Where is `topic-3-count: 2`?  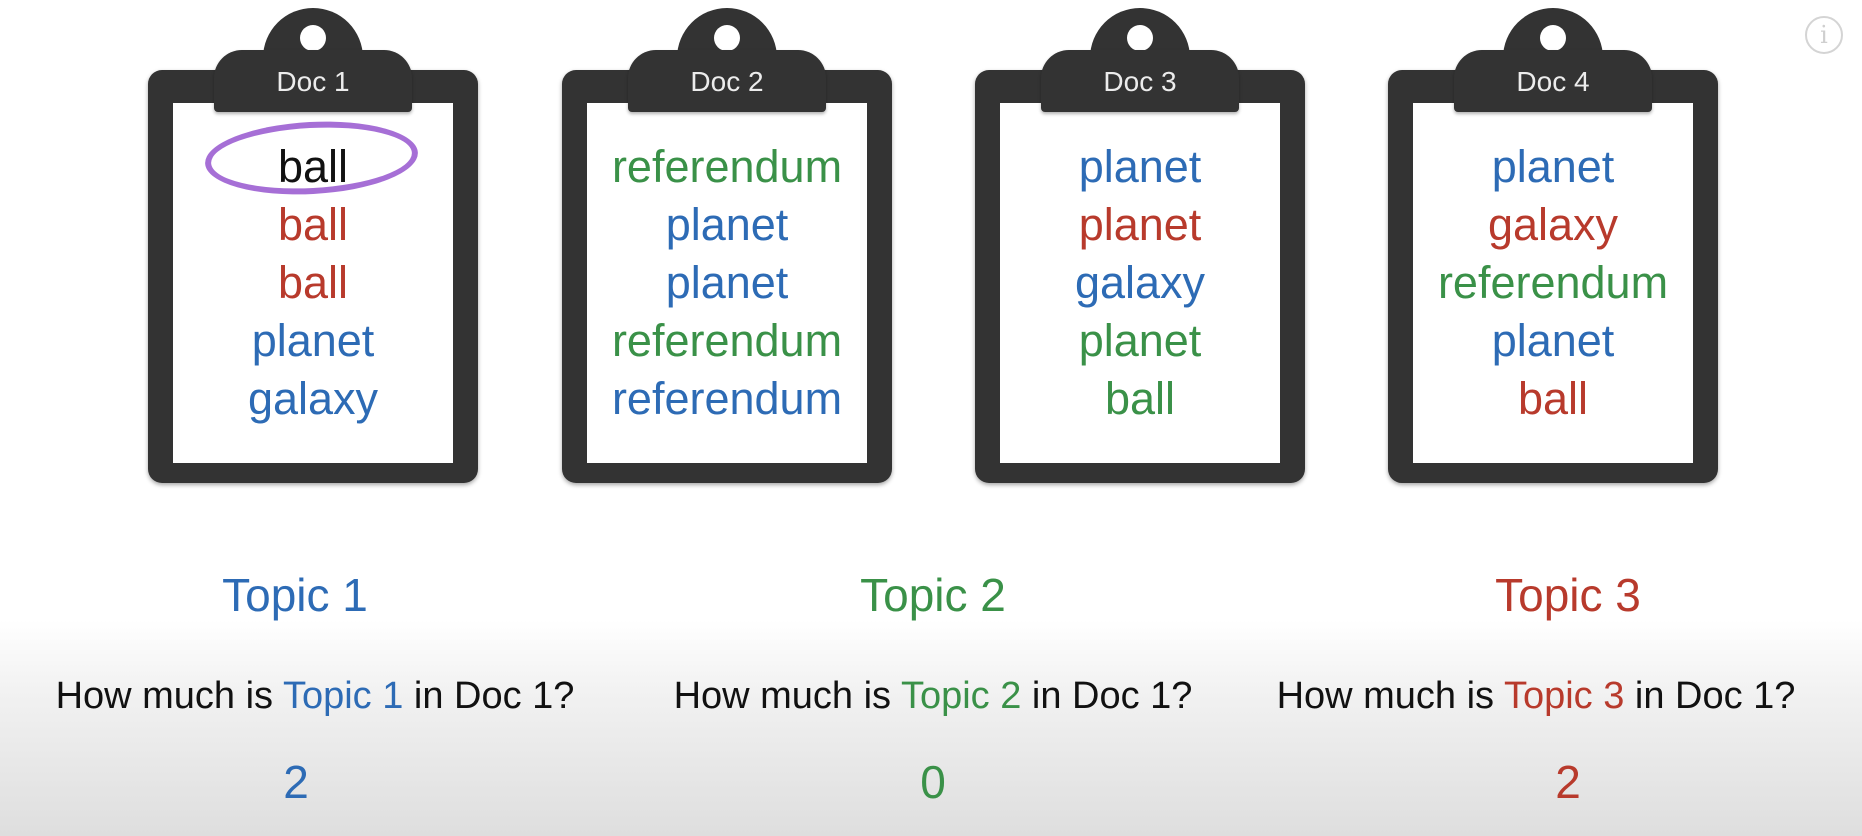 topic-3-count: 2 is located at coordinates (1568, 782).